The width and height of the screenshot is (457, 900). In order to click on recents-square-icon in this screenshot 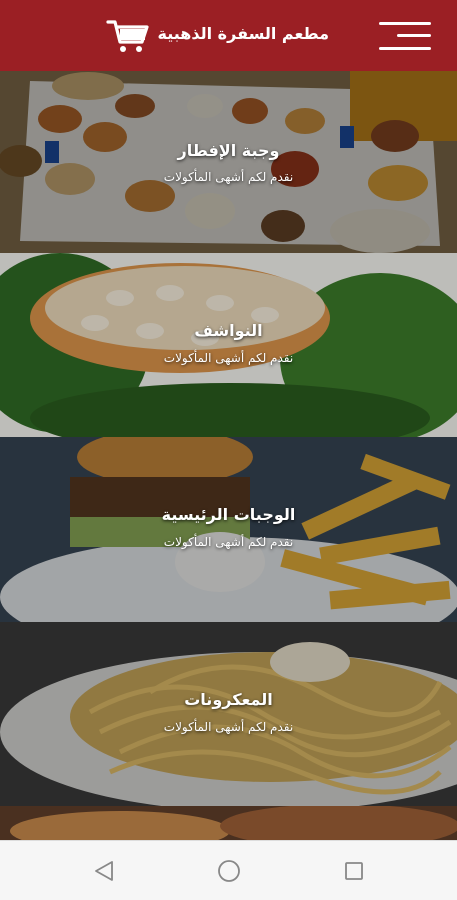, I will do `click(354, 871)`.